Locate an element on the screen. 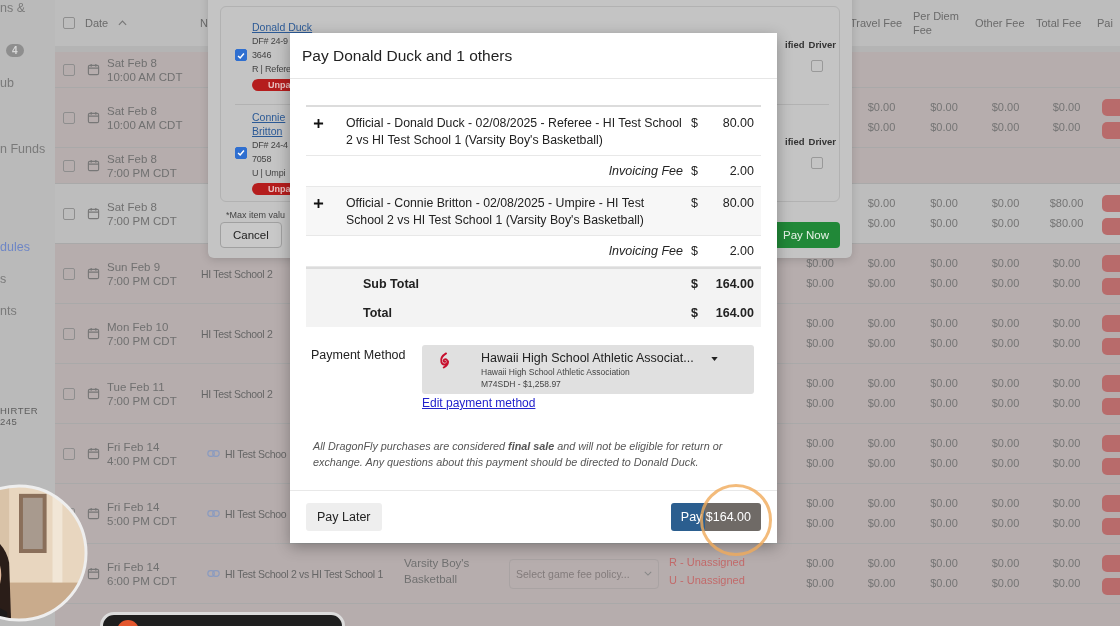  game-category: Varsity Boy's Basketball is located at coordinates (437, 571).